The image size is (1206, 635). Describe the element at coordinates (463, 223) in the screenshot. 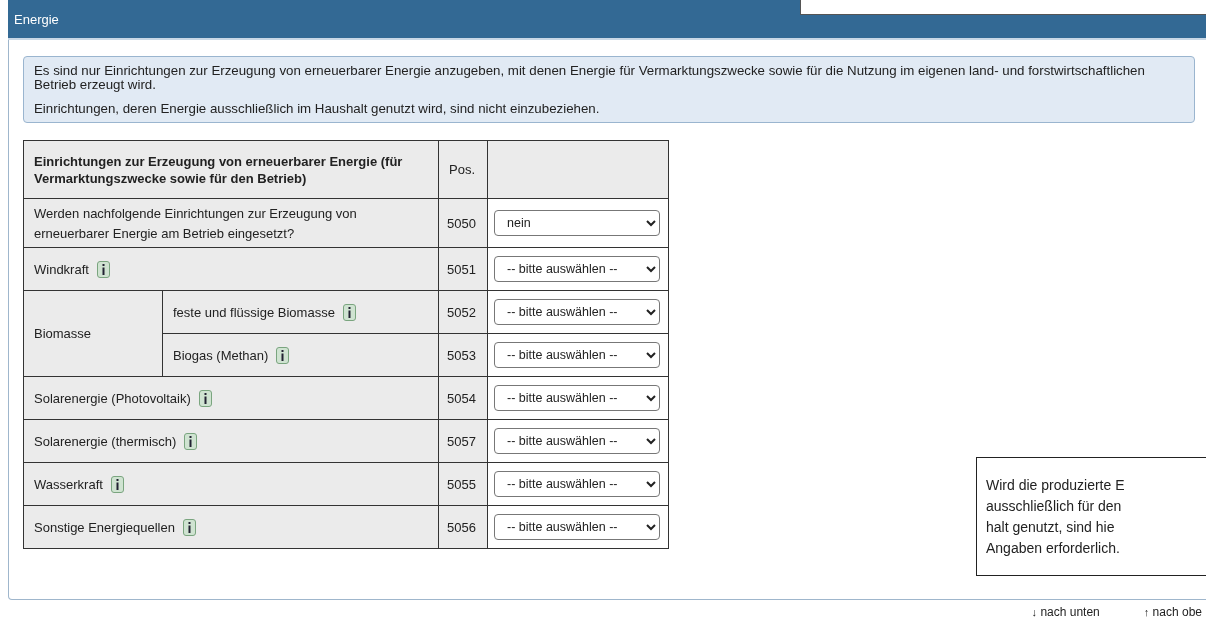

I see `position-number: 5050` at that location.